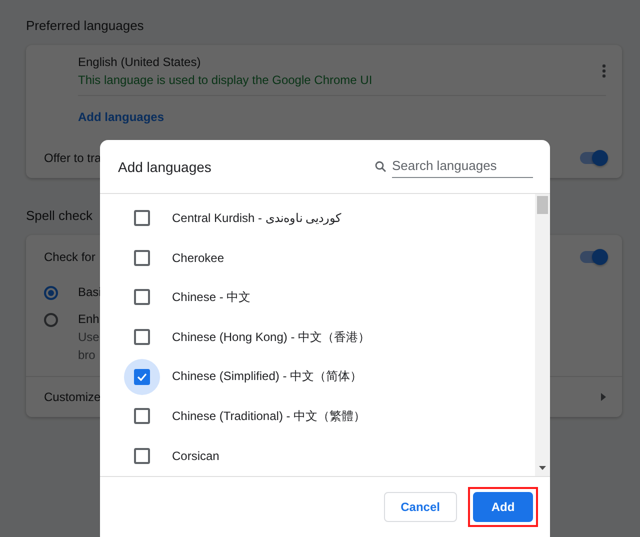 This screenshot has height=537, width=640. What do you see at coordinates (226, 80) in the screenshot?
I see `language-note: This language is used to display the Google Chrome UI` at bounding box center [226, 80].